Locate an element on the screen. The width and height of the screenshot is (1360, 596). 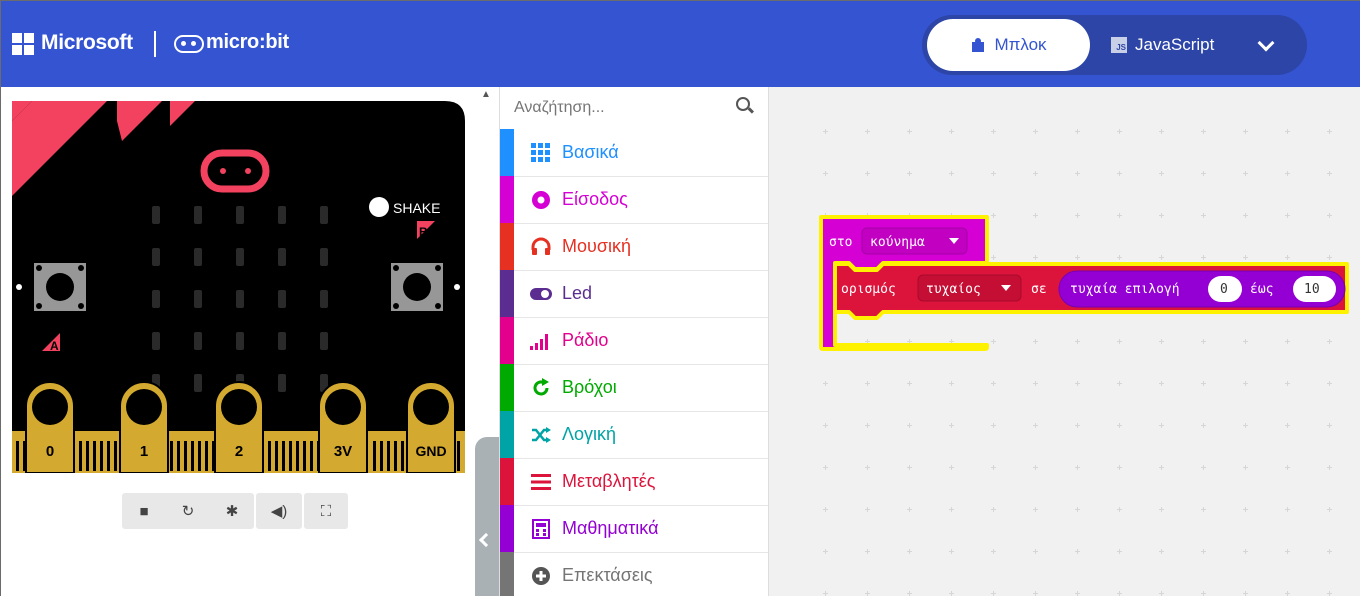
category-label: Επεκτάσεις is located at coordinates (607, 575).